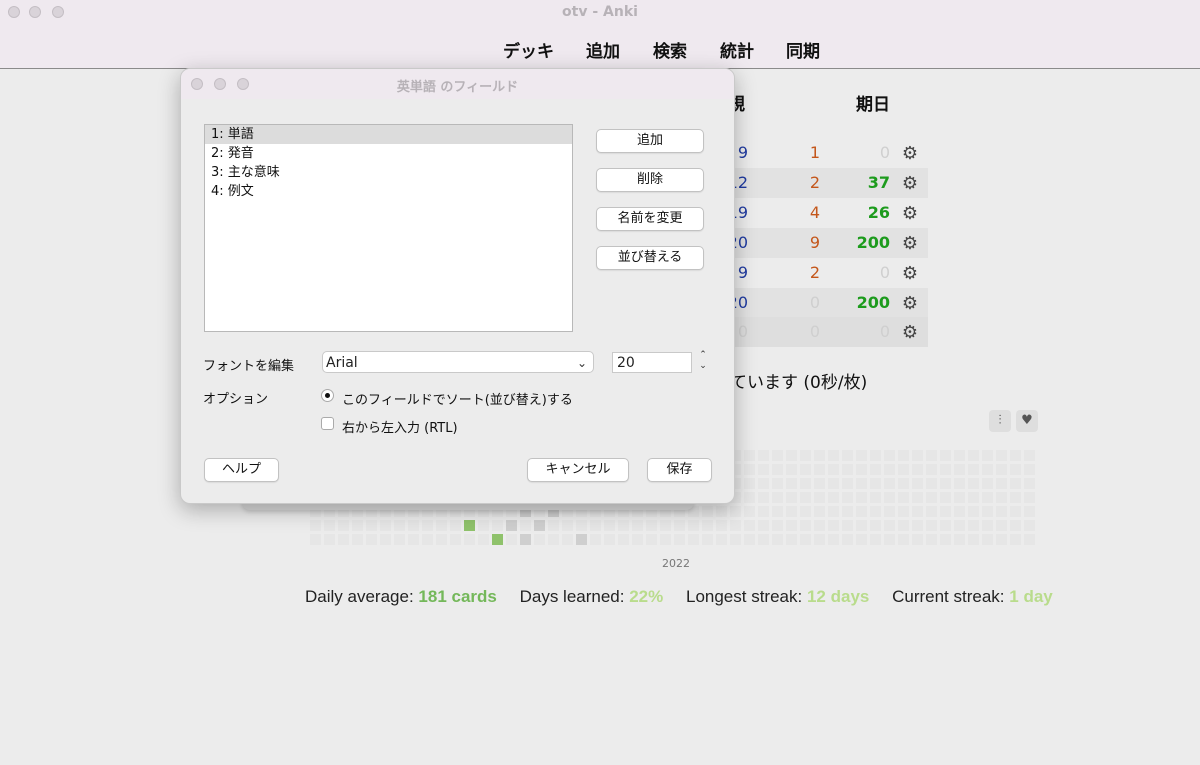 The height and width of the screenshot is (765, 1200). What do you see at coordinates (327, 423) in the screenshot?
I see `rtl-checkbox` at bounding box center [327, 423].